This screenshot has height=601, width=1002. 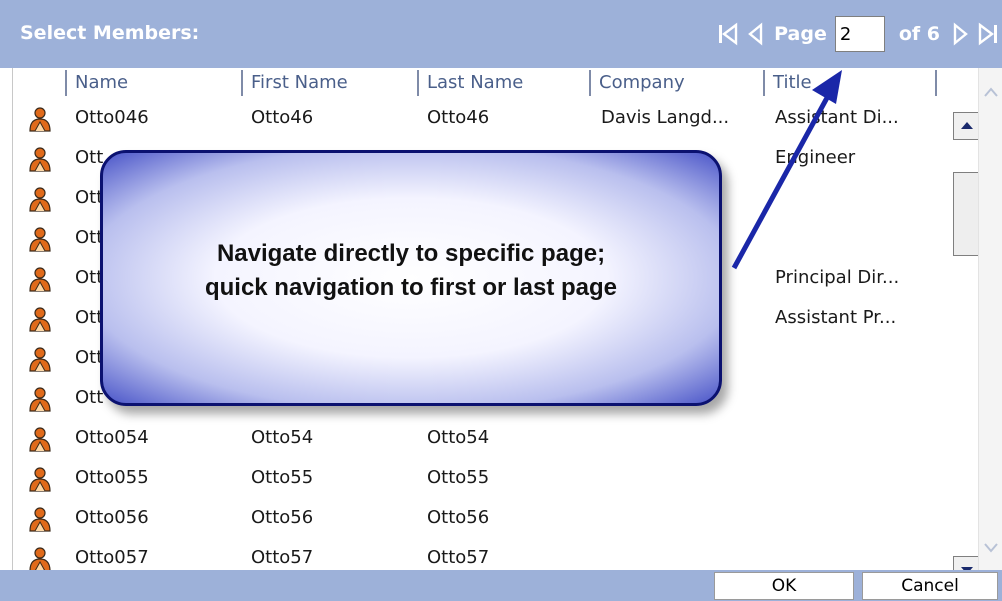 I want to click on callout-line-2: quick navigation to first or last page, so click(x=411, y=287).